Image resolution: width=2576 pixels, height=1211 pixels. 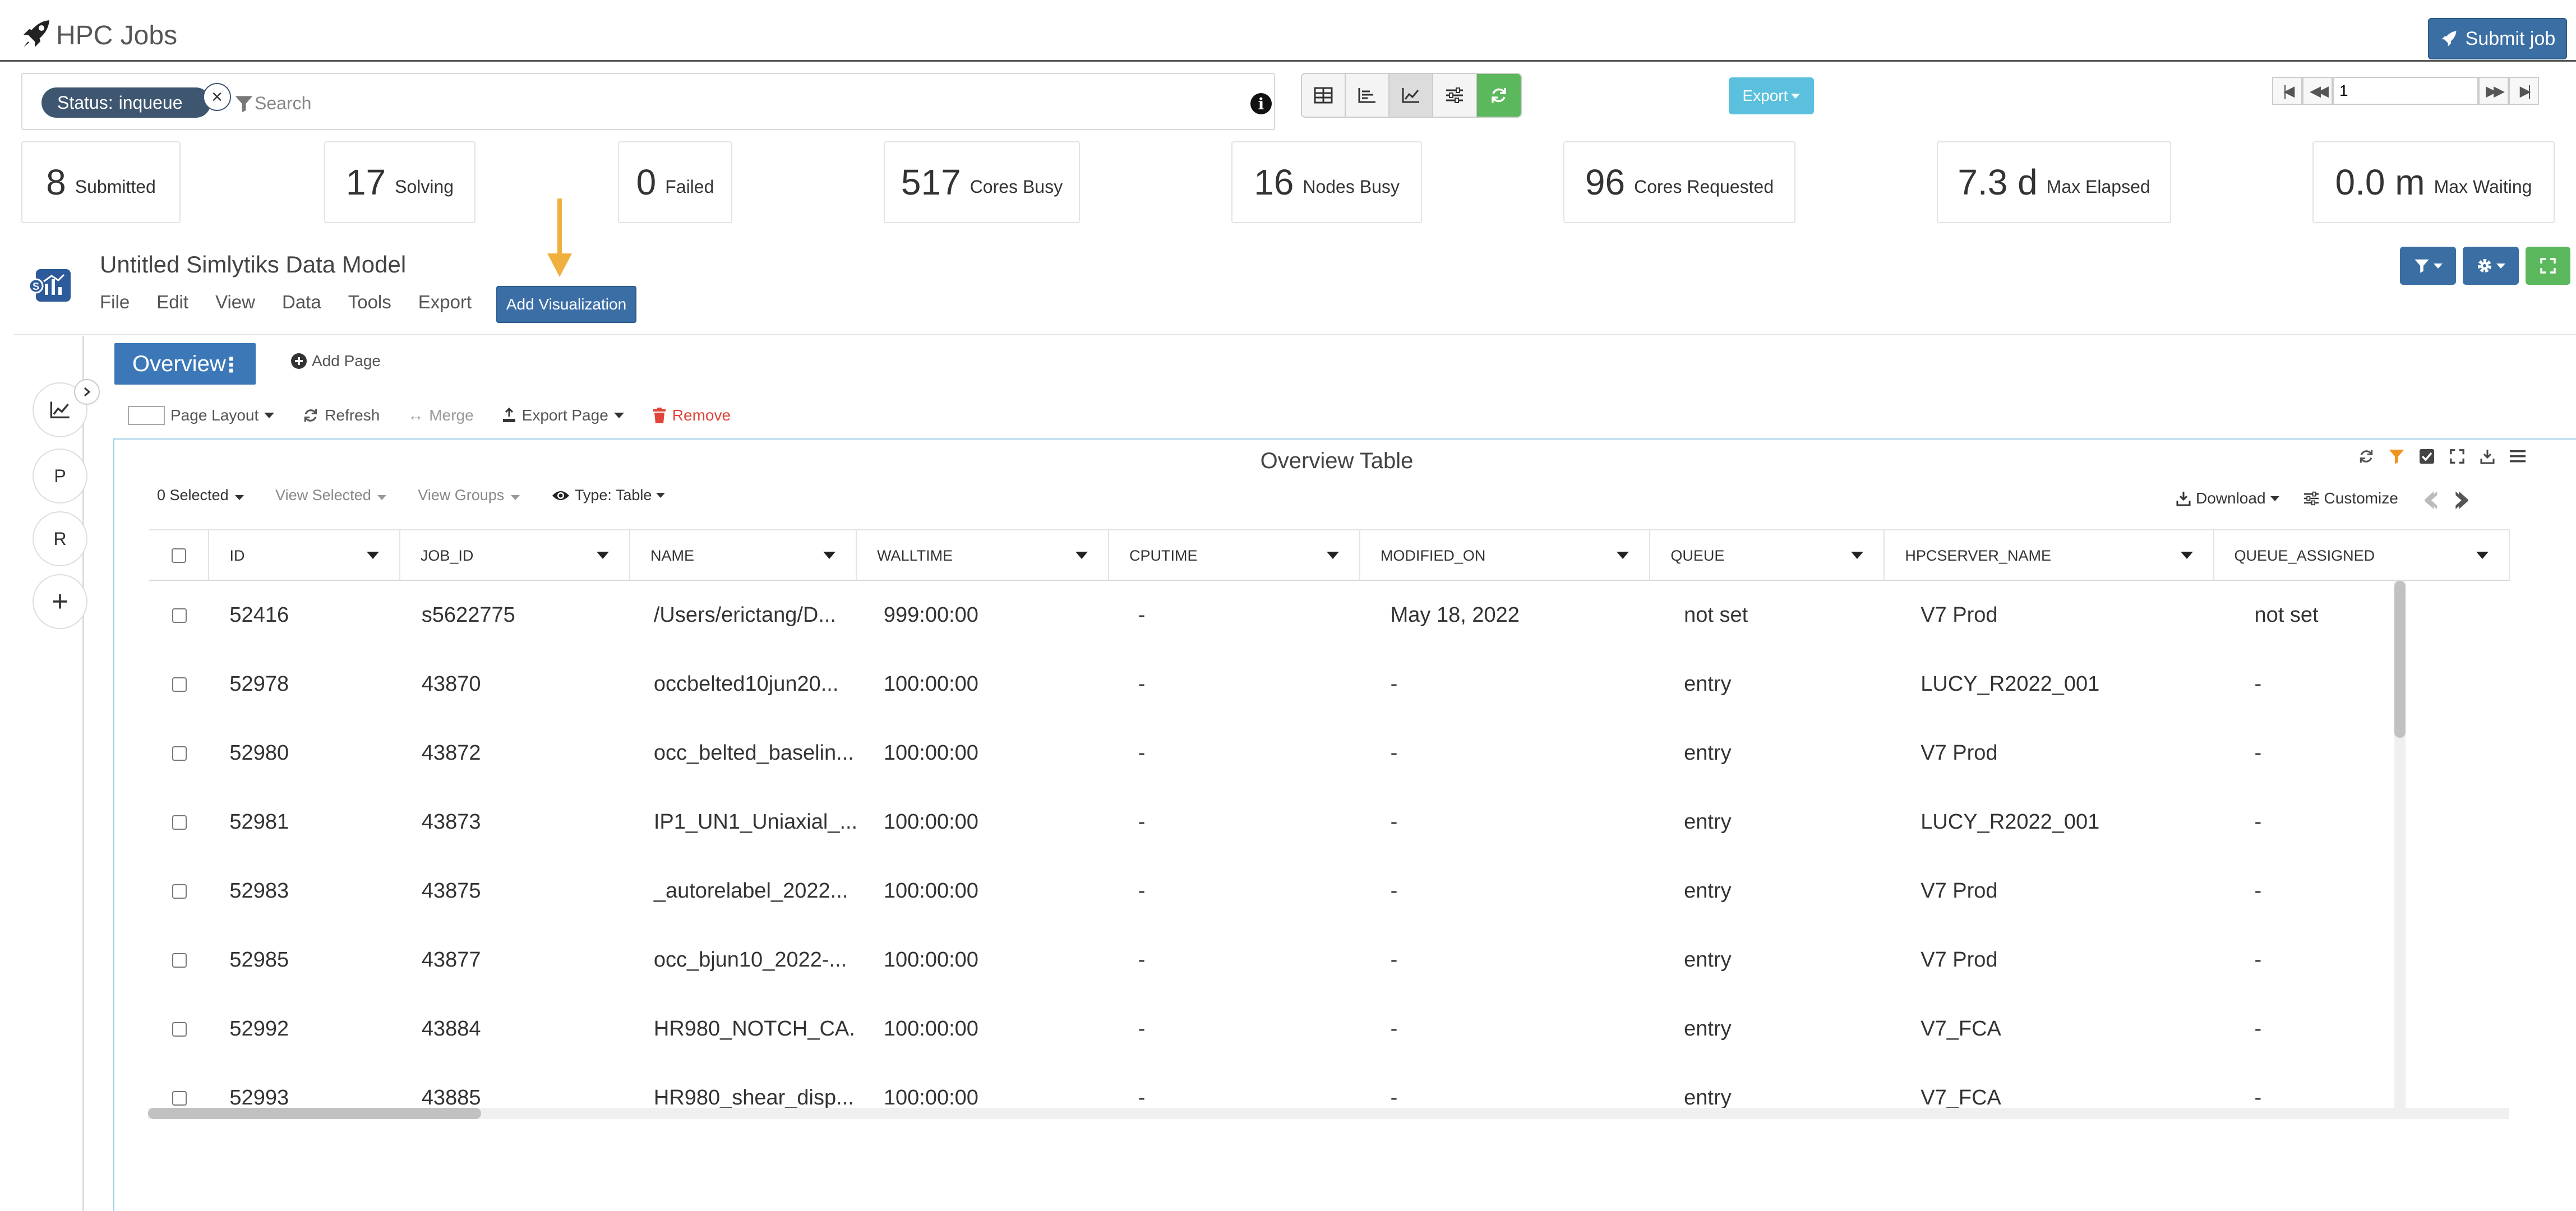 I want to click on rail-add-button: +, so click(x=60, y=601).